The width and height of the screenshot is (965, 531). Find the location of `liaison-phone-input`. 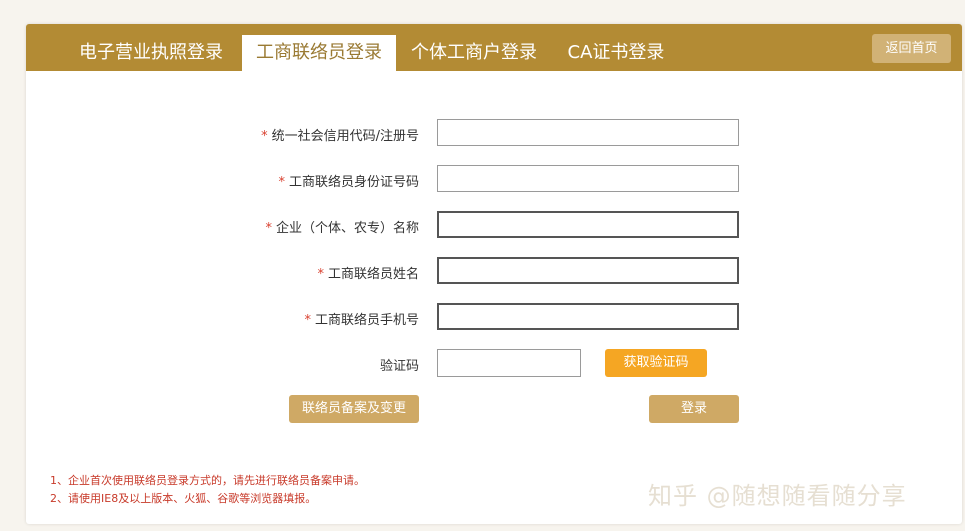

liaison-phone-input is located at coordinates (588, 316).